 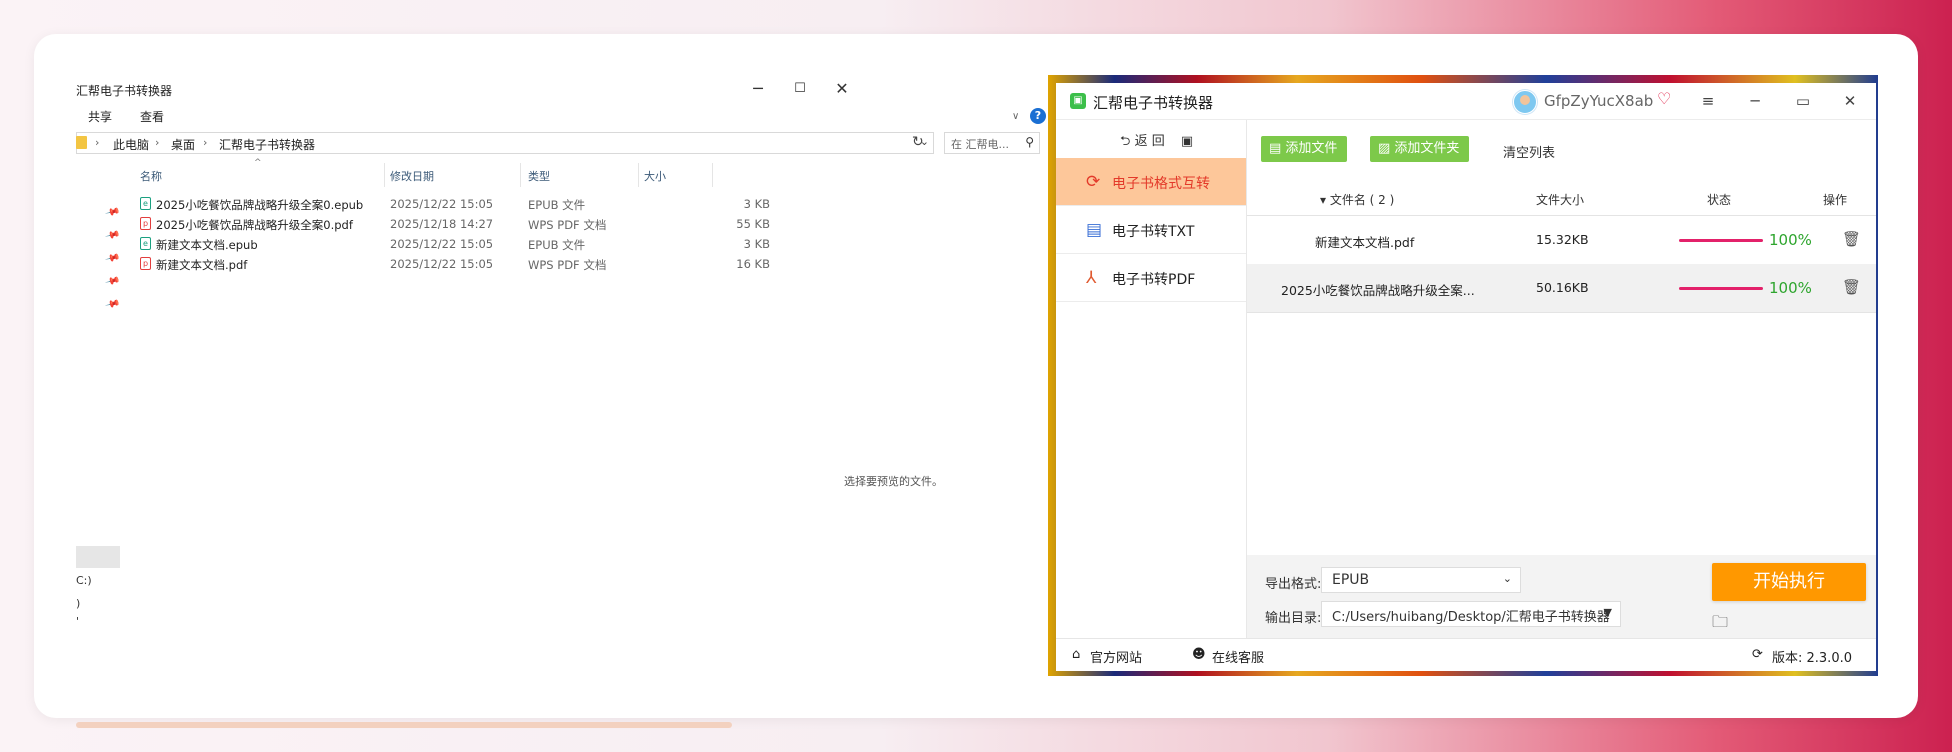 I want to click on table-row: 新建文本文档.pdf 15.32KB 100% 🗑, so click(x=1561, y=240).